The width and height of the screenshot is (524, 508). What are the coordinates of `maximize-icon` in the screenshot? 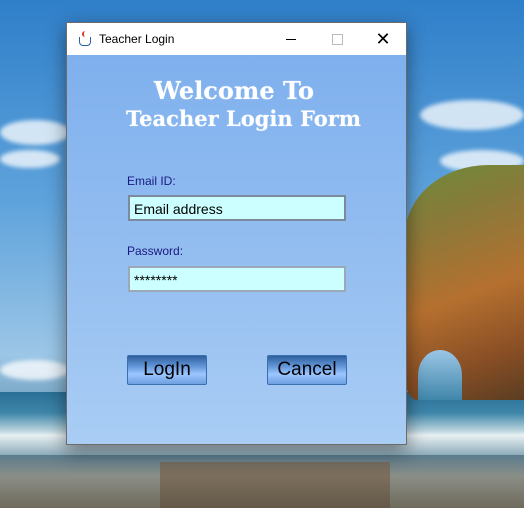 It's located at (337, 39).